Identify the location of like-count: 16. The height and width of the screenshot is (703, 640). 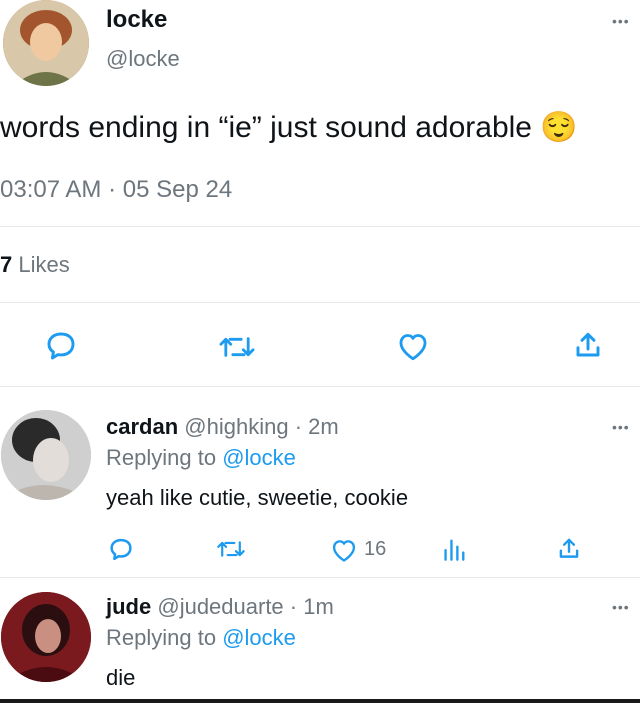
(375, 549).